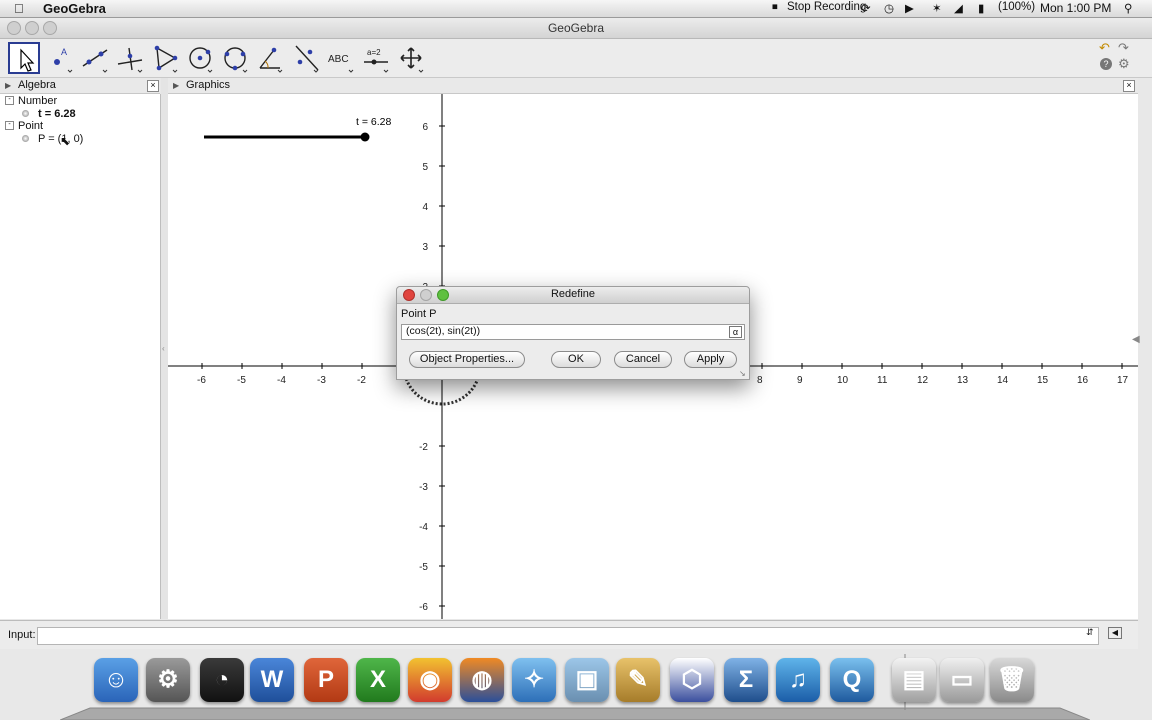 This screenshot has width=1152, height=720. I want to click on app-menu: GeoGebra, so click(74, 8).